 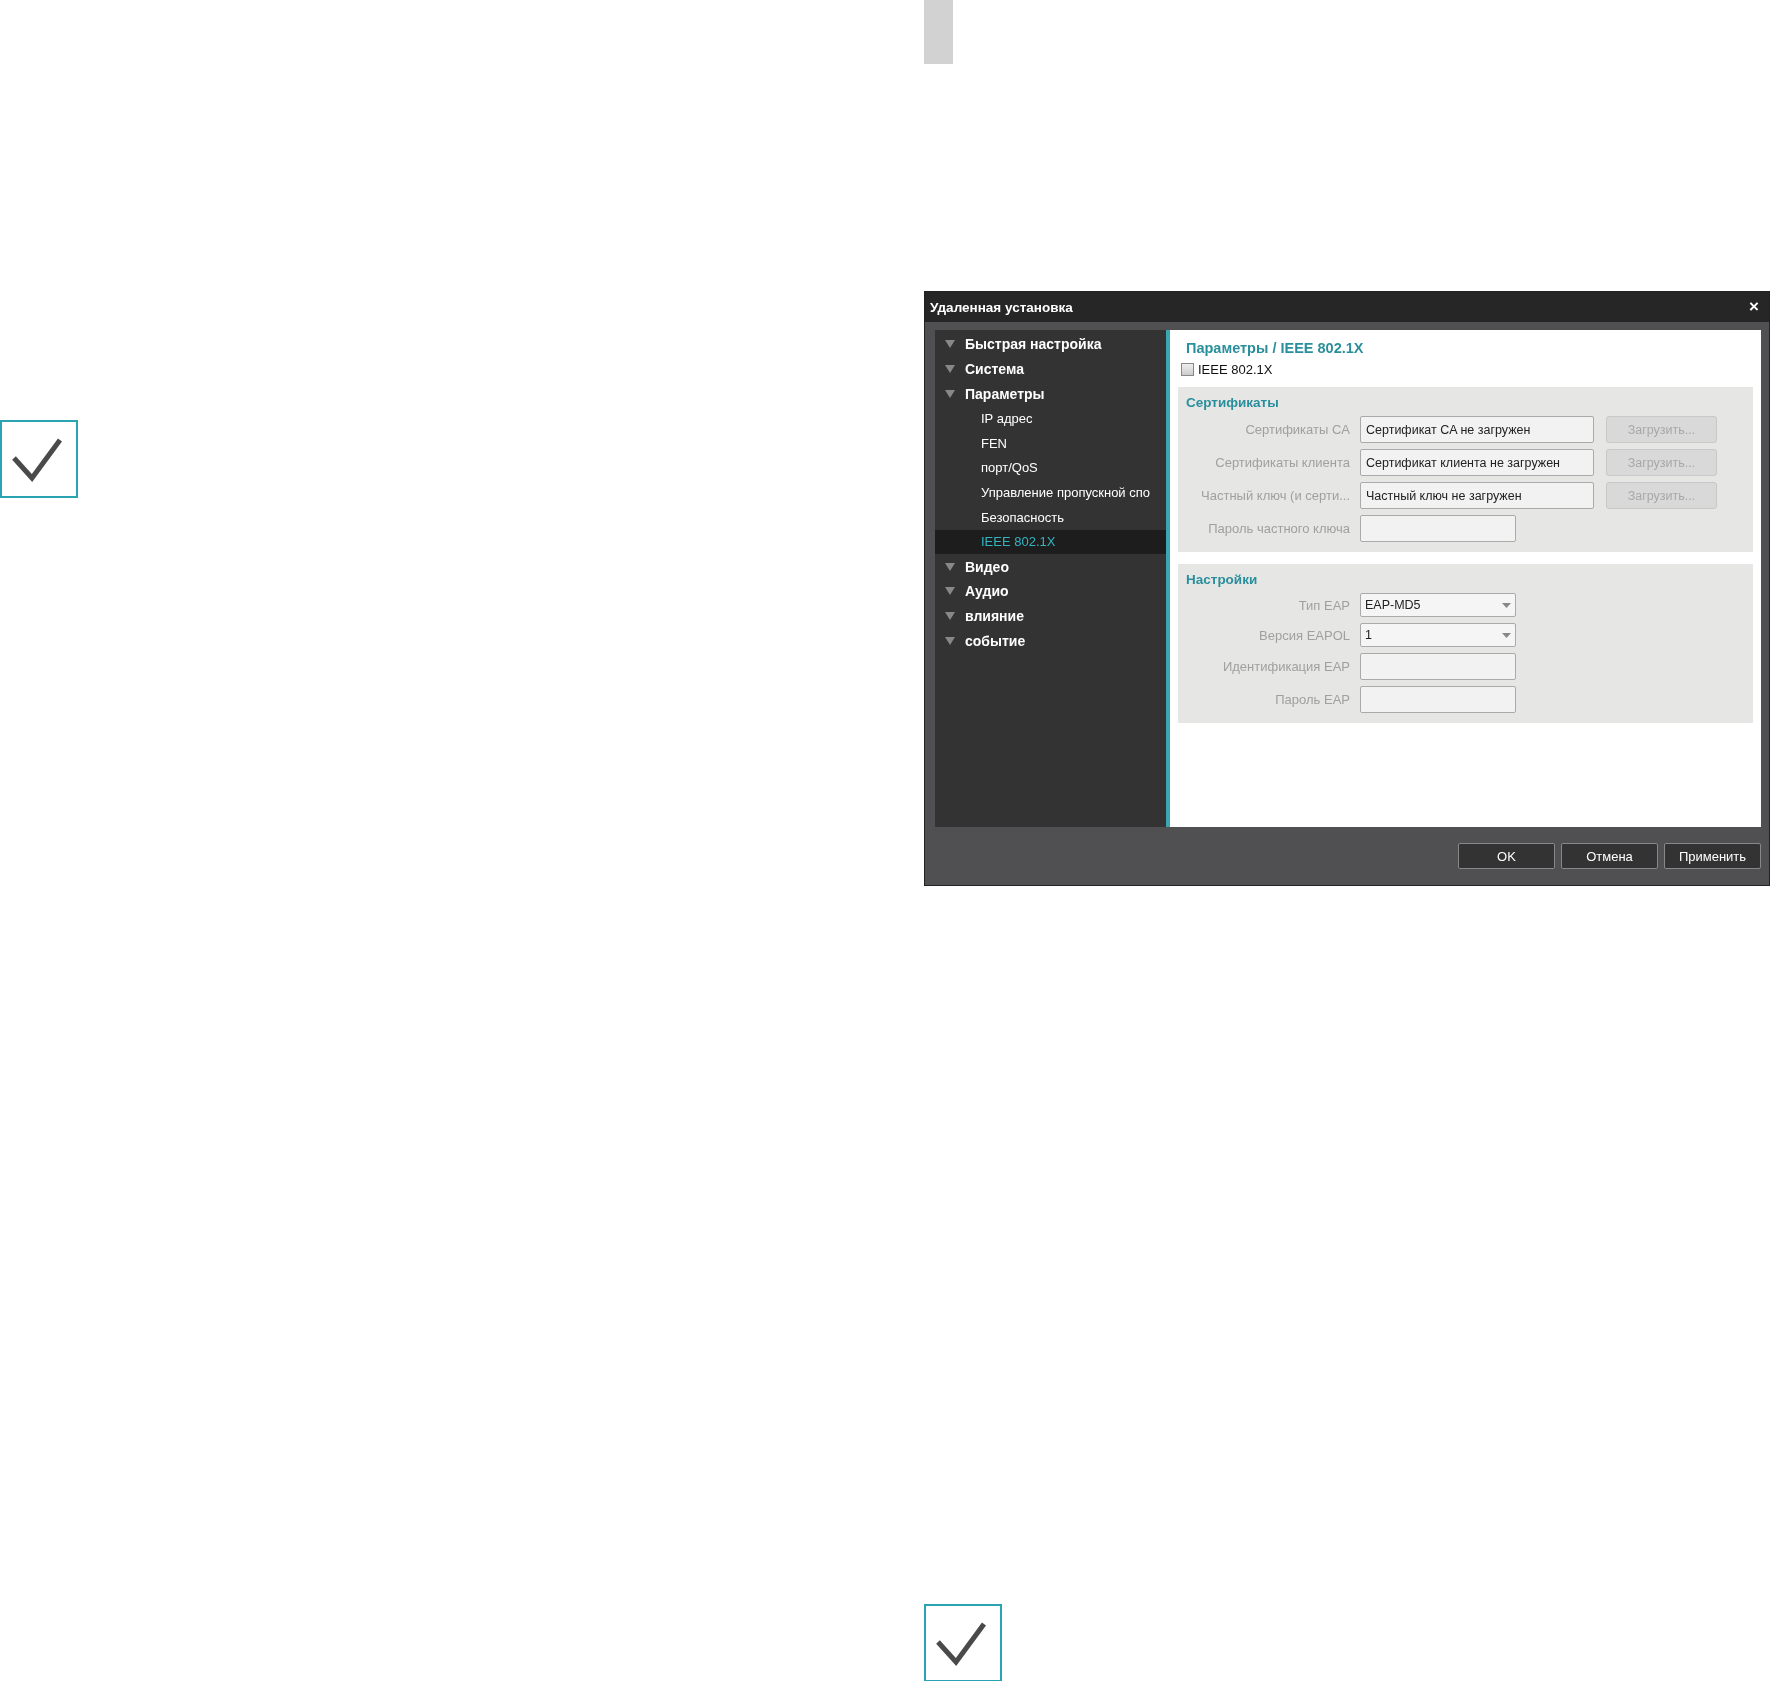 I want to click on tree-item: событие, so click(x=1050, y=640).